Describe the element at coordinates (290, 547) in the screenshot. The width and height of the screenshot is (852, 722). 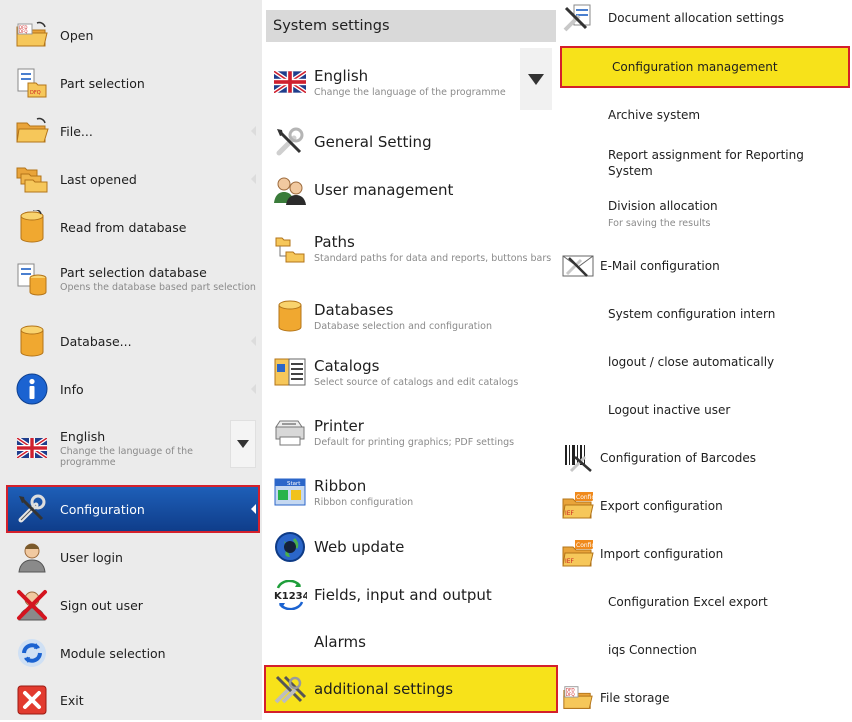
I see `globe-icon` at that location.